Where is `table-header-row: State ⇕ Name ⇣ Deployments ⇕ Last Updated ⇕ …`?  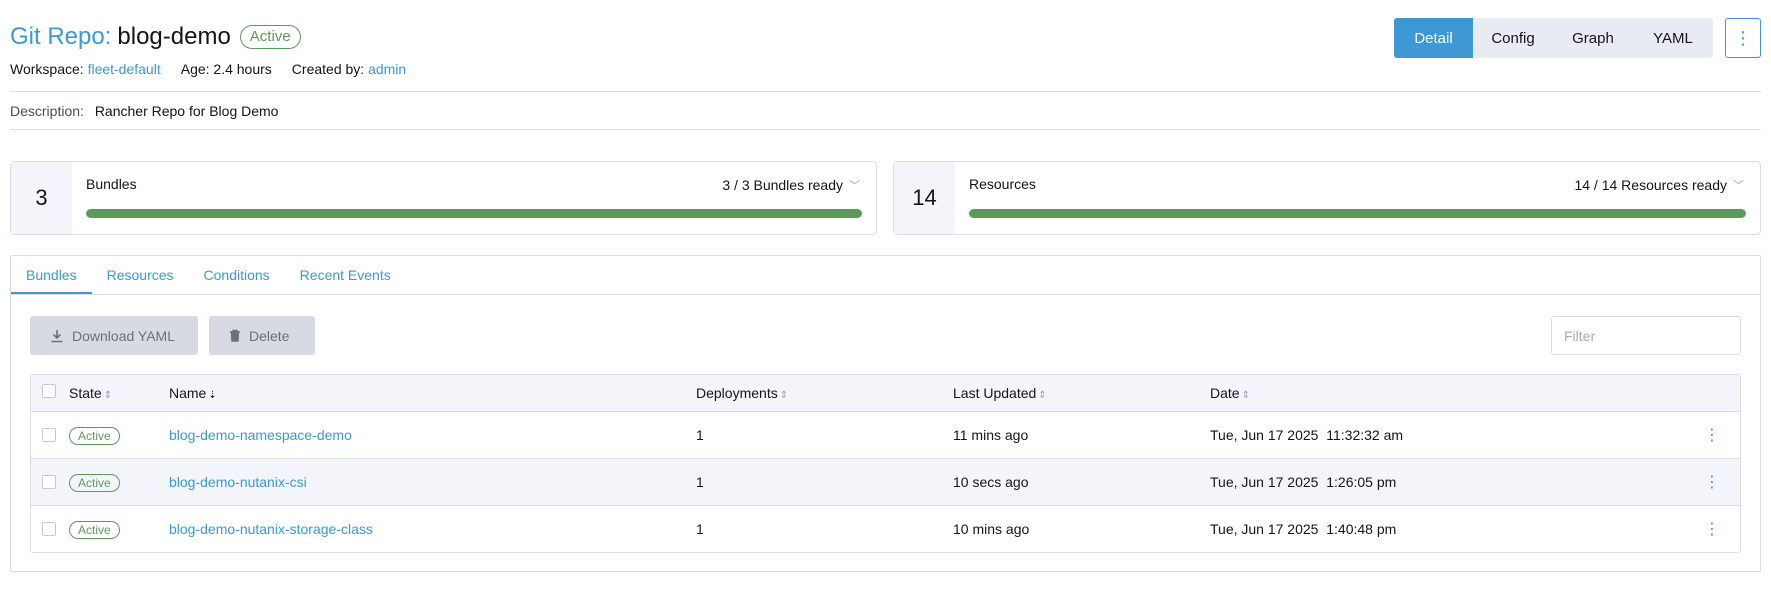
table-header-row: State ⇕ Name ⇣ Deployments ⇕ Last Updated ⇕ … is located at coordinates (885, 393).